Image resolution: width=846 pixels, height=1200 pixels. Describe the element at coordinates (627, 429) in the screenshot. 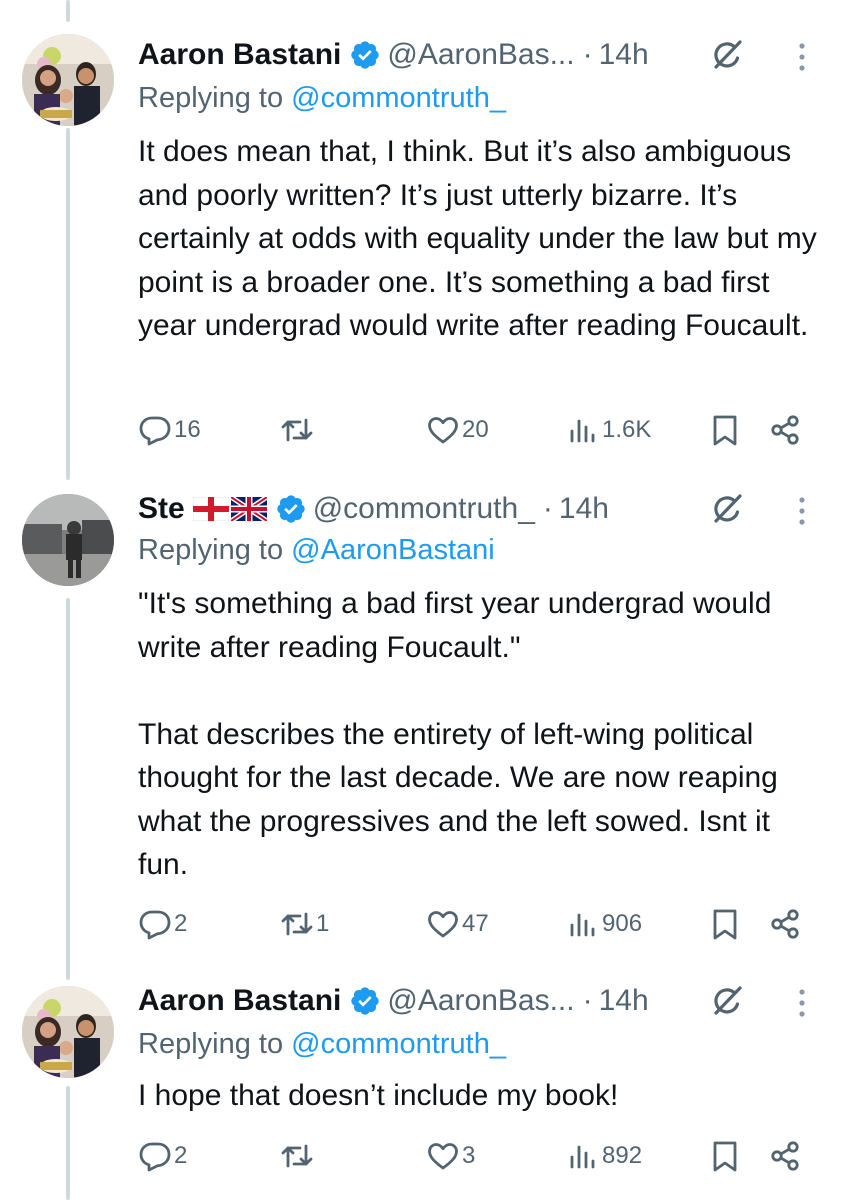

I see `views-count: 1.6K` at that location.